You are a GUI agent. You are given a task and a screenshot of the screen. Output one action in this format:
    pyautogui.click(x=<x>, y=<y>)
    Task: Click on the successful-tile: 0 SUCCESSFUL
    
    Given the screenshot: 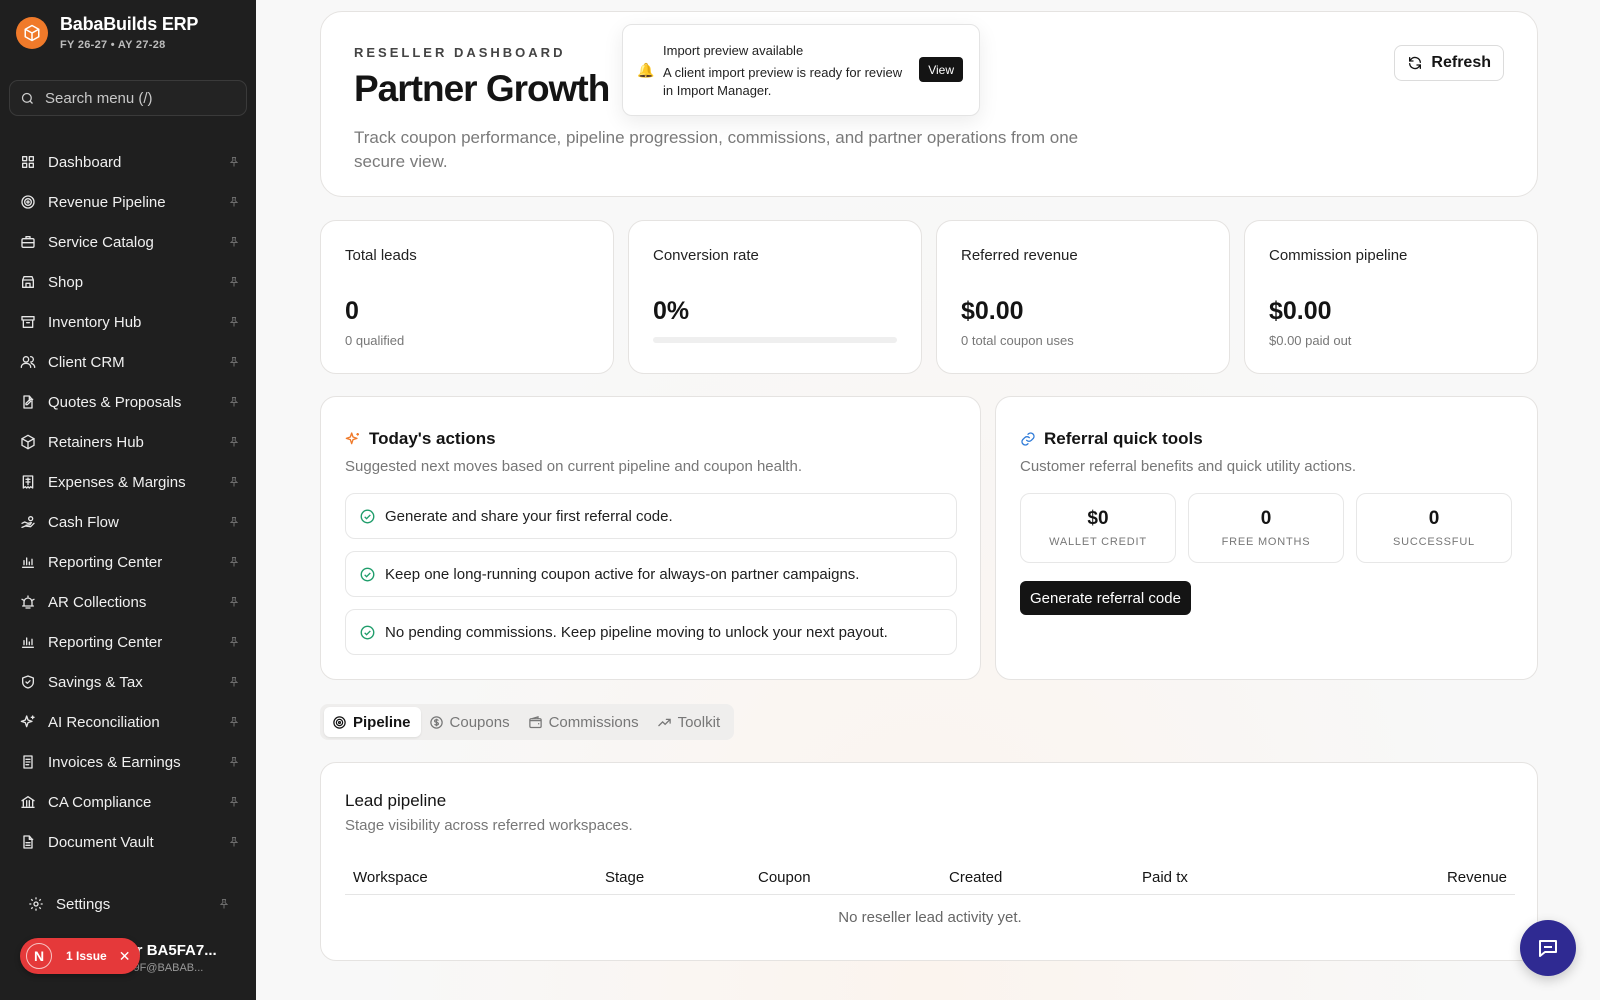 What is the action you would take?
    pyautogui.click(x=1434, y=528)
    